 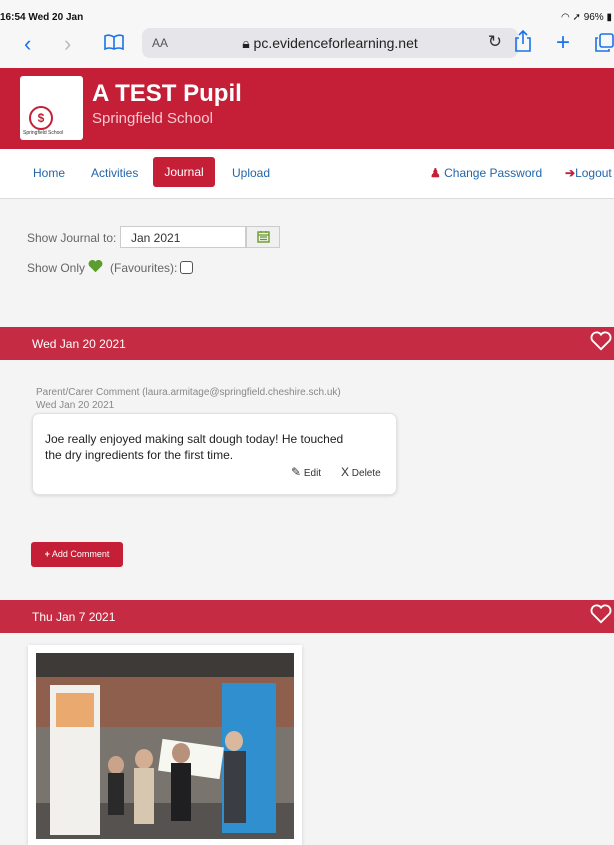 I want to click on logout-icon: ➔, so click(x=570, y=173).